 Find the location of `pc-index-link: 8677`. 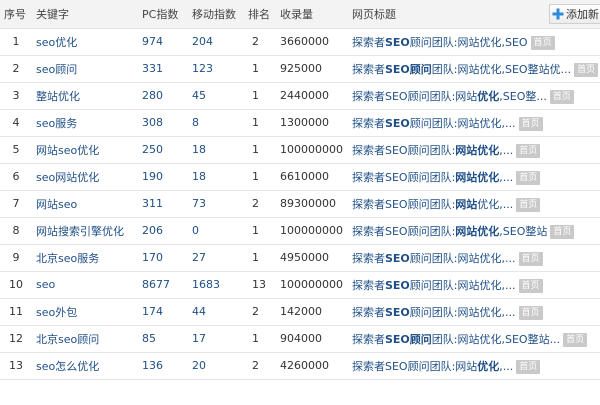

pc-index-link: 8677 is located at coordinates (156, 284).